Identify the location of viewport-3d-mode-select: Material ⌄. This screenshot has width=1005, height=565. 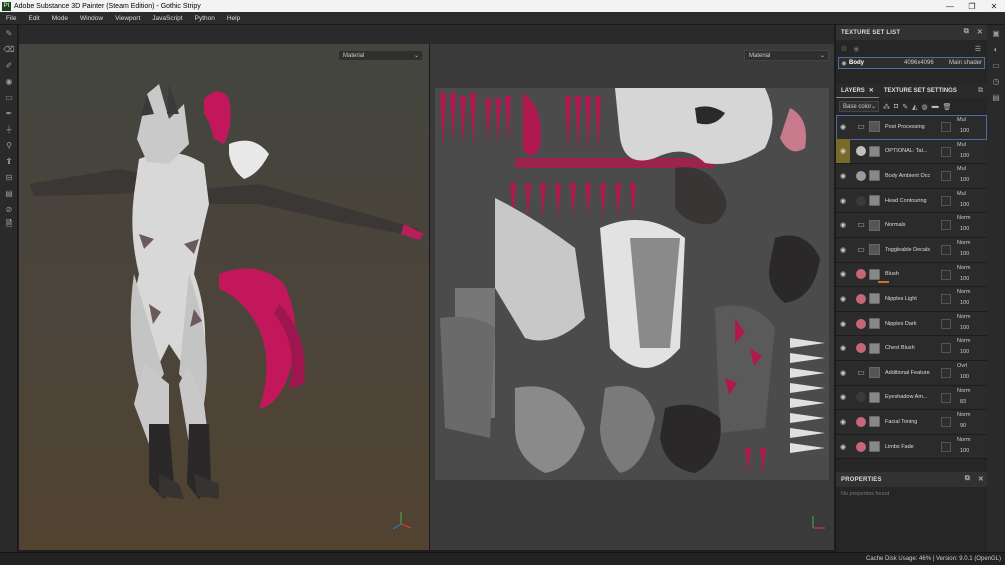
(380, 55).